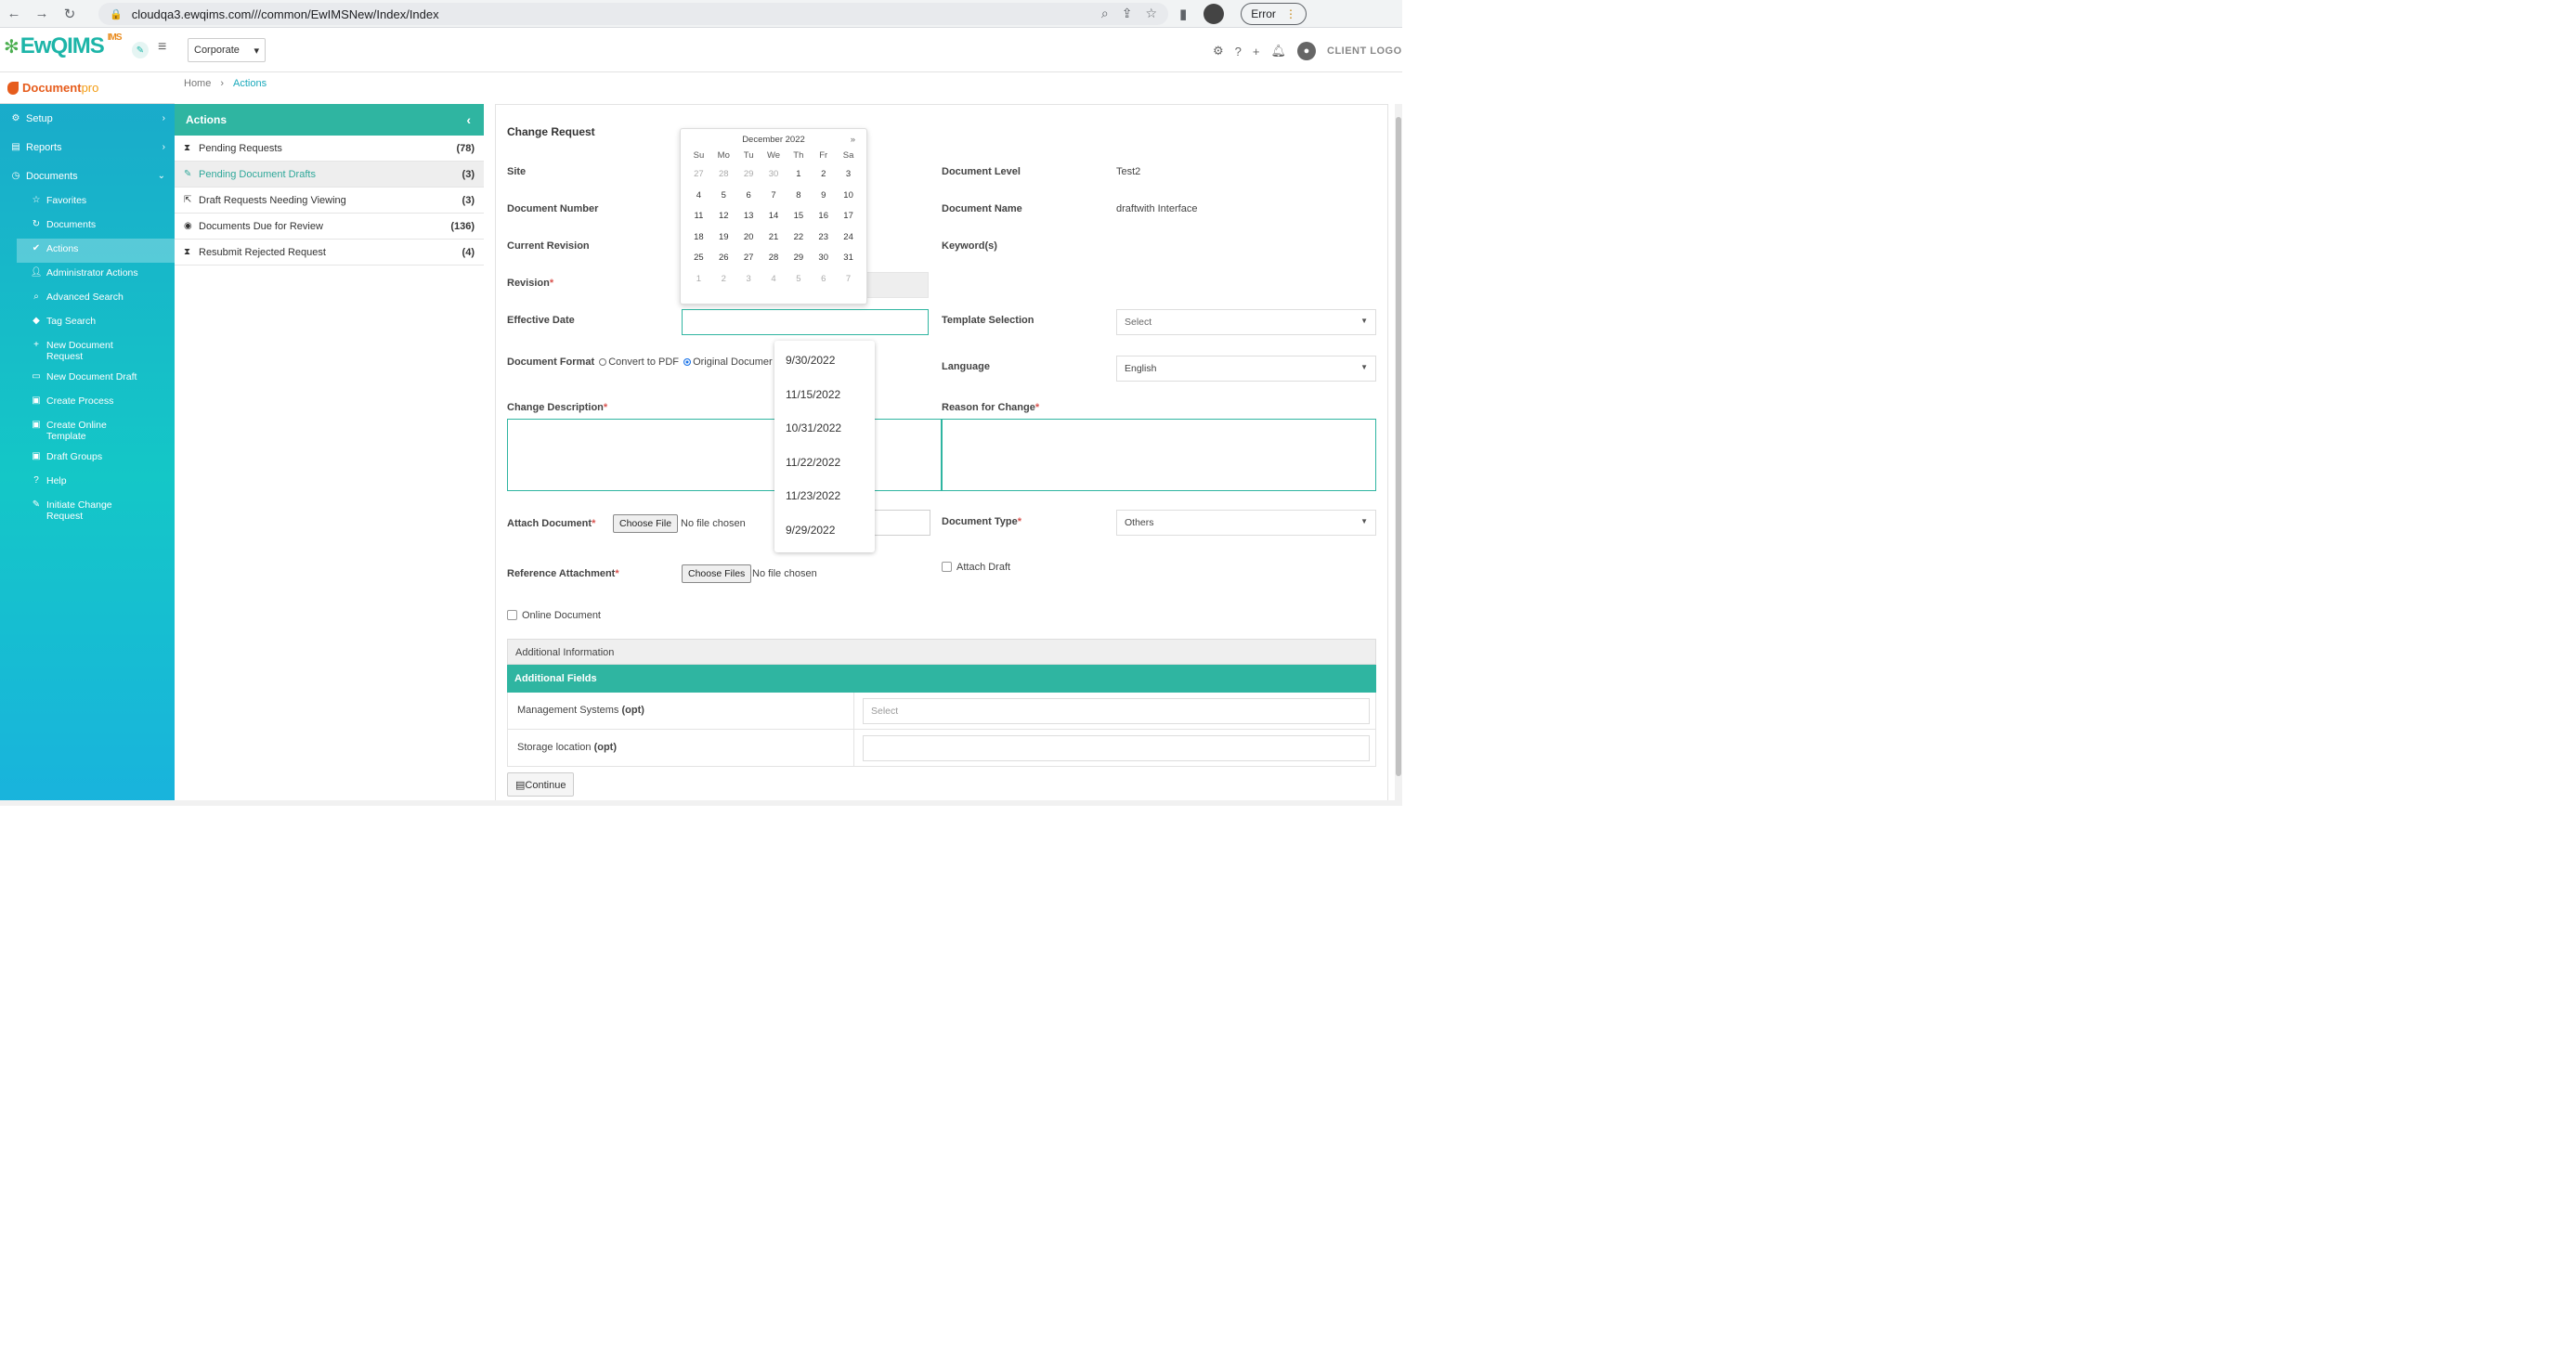 The height and width of the screenshot is (1348, 2576). I want to click on site-select: Corporate ▾, so click(227, 50).